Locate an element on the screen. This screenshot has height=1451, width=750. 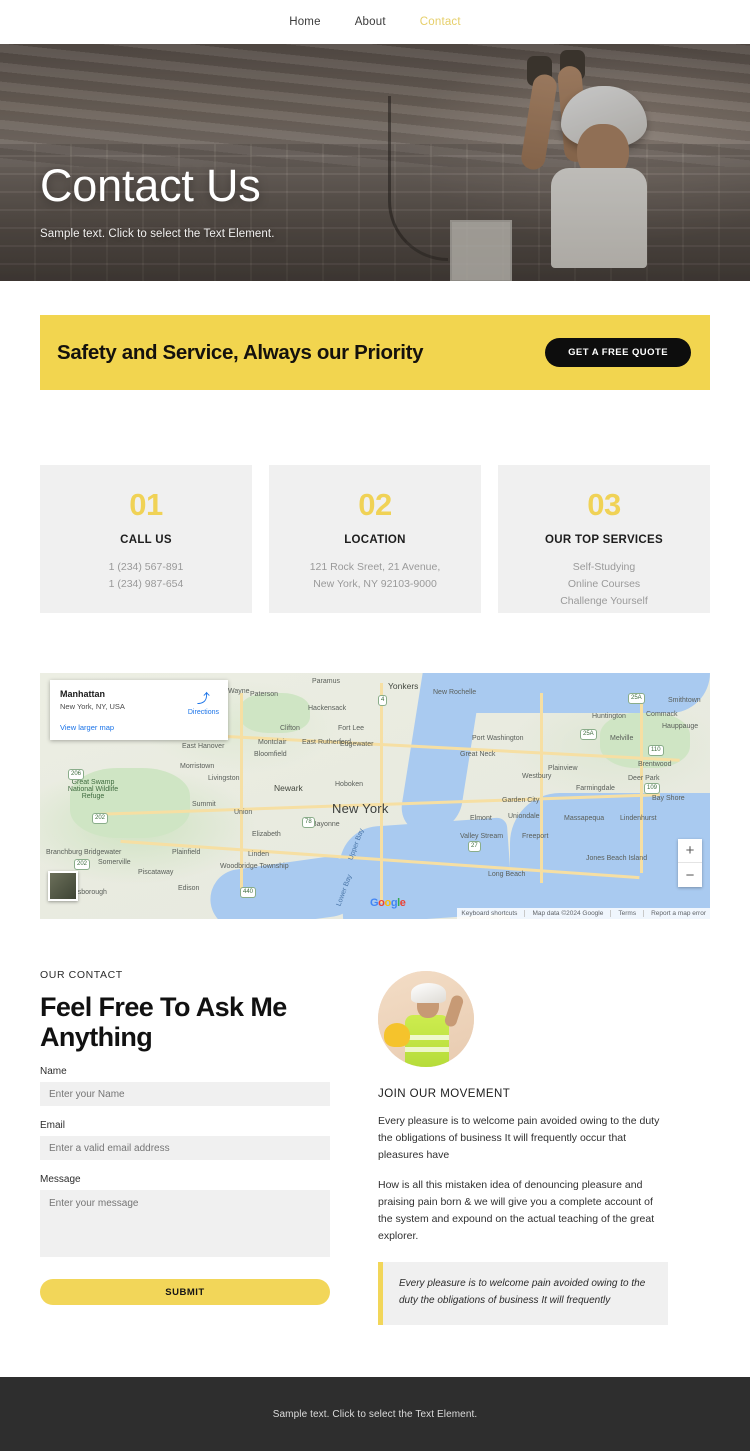
directions-label: Directions is located at coordinates (203, 712).